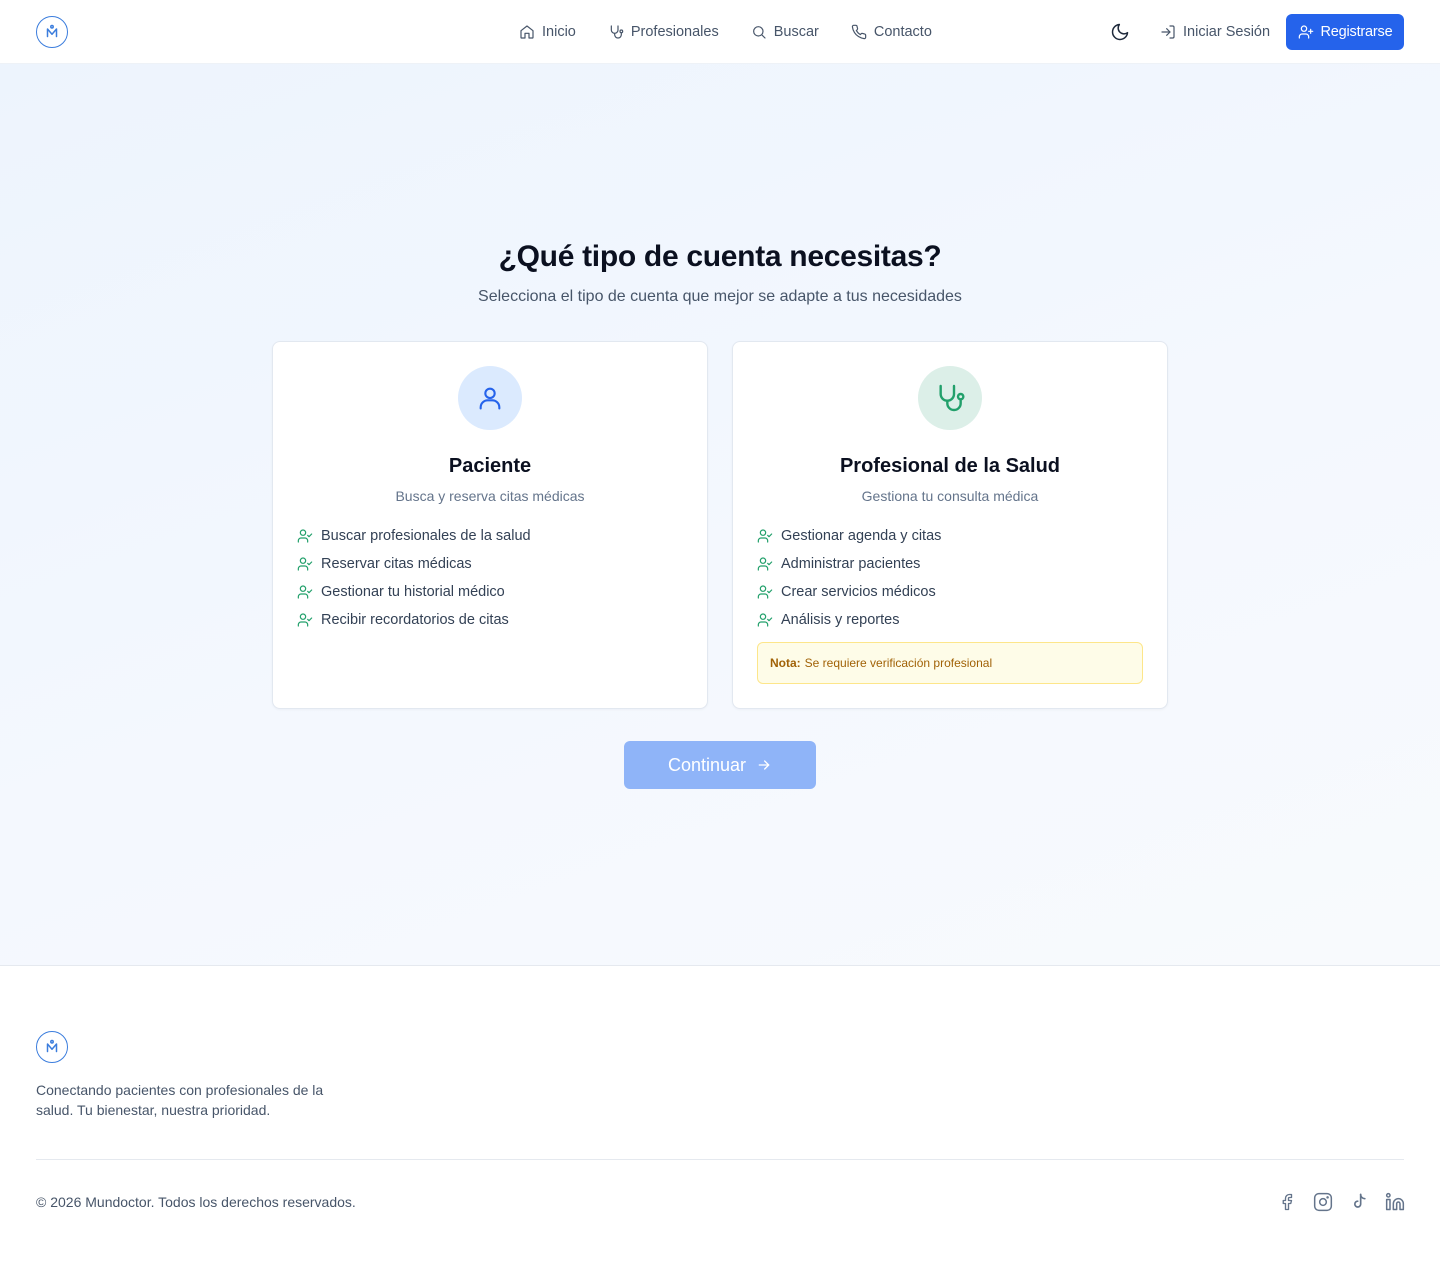 Image resolution: width=1440 pixels, height=1275 pixels. Describe the element at coordinates (858, 592) in the screenshot. I see `feature-label: Crear servicios médicos` at that location.